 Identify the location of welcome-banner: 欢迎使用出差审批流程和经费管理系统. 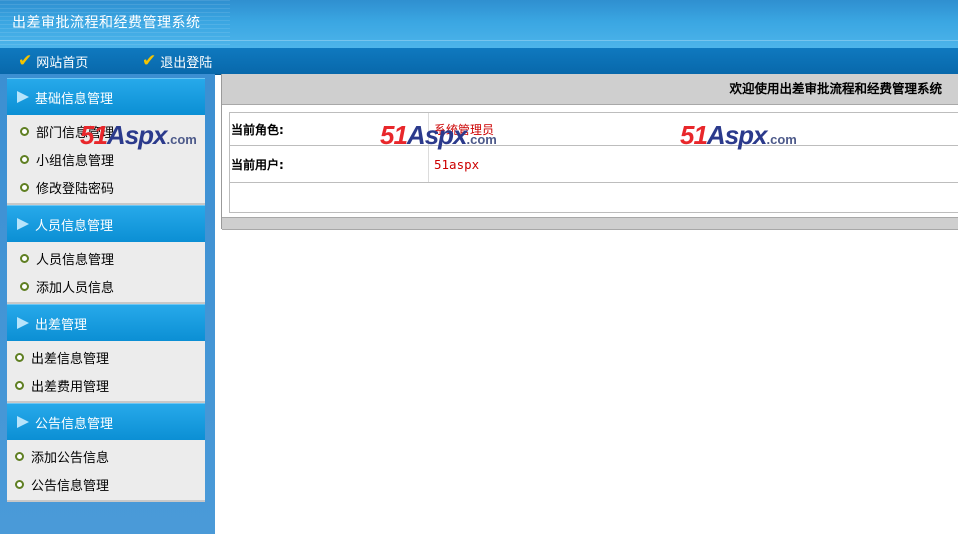
(590, 89).